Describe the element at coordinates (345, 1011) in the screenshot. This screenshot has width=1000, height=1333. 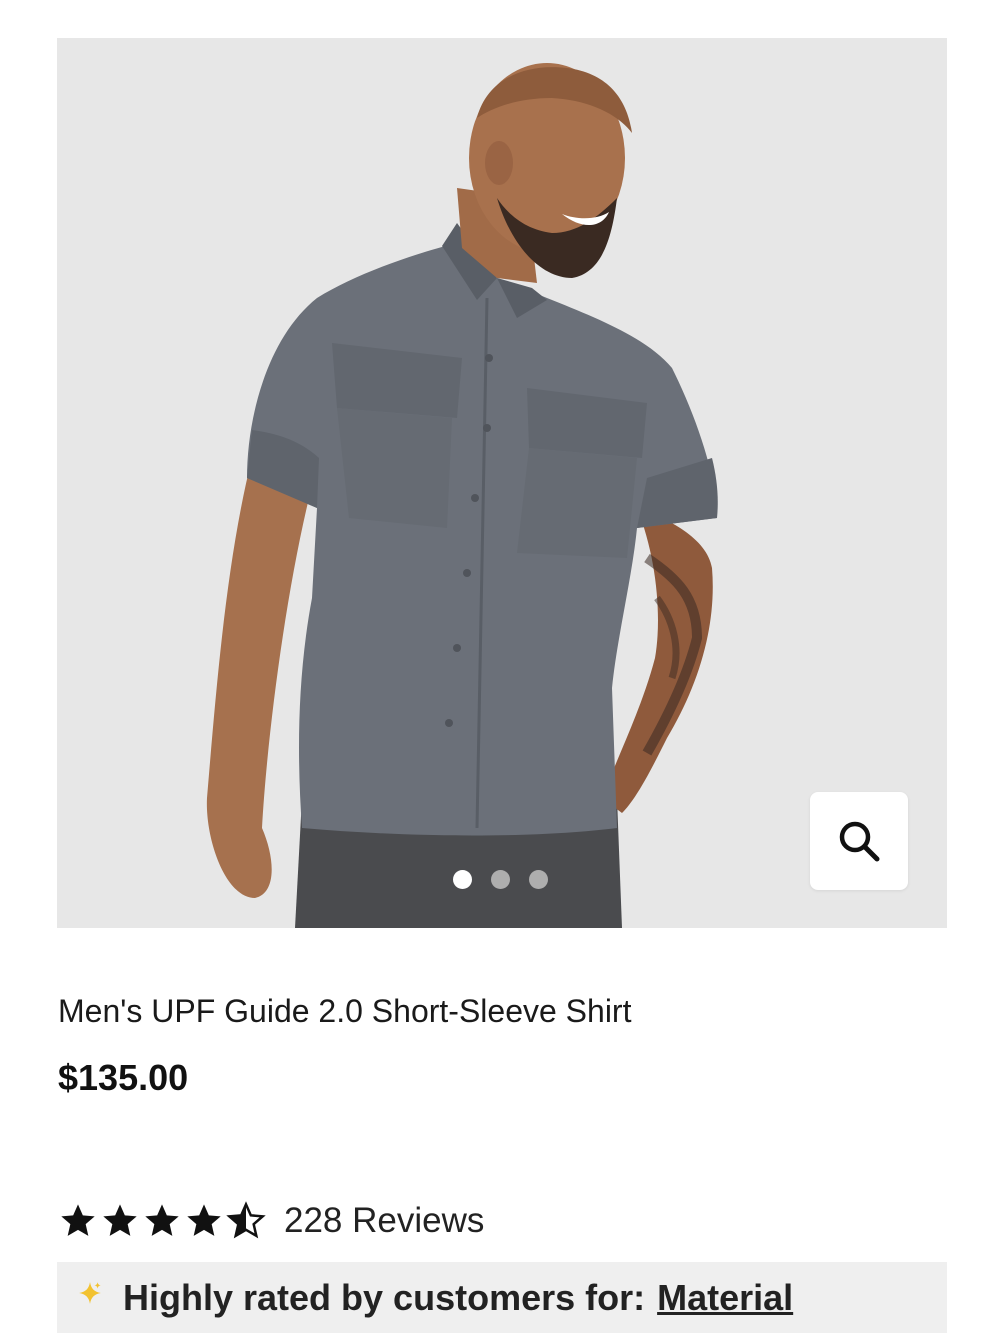
I see `product-title: Men's UPF Guide 2.0 Short-Sleeve Shirt` at that location.